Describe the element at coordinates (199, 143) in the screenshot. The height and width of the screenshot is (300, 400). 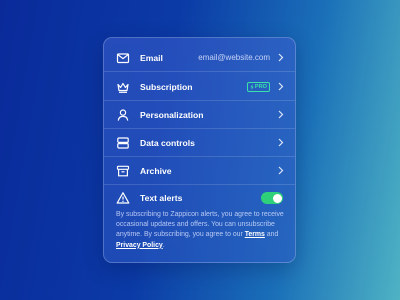
I see `data-controls-row: Data controls` at that location.